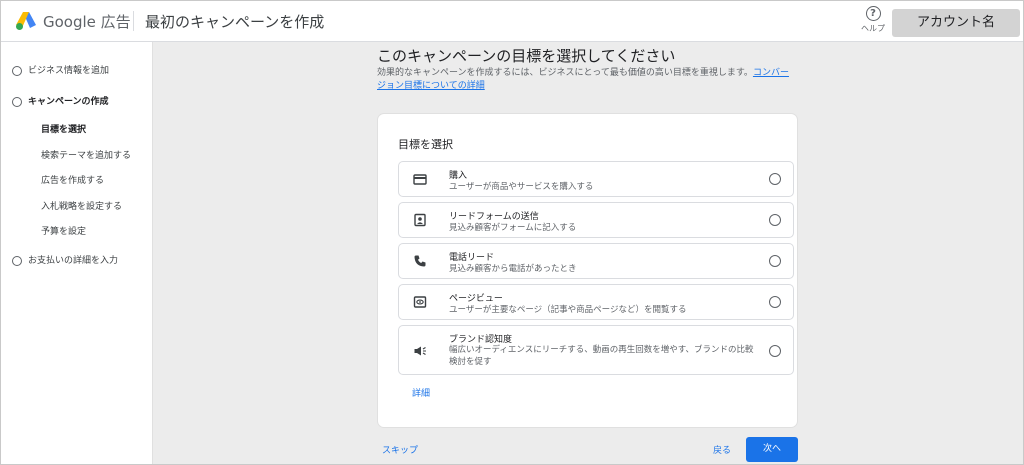 The height and width of the screenshot is (465, 1024). Describe the element at coordinates (568, 310) in the screenshot. I see `option-description: ユーザーが主要なページ（記事や商品ページなど）を閲覧する` at that location.